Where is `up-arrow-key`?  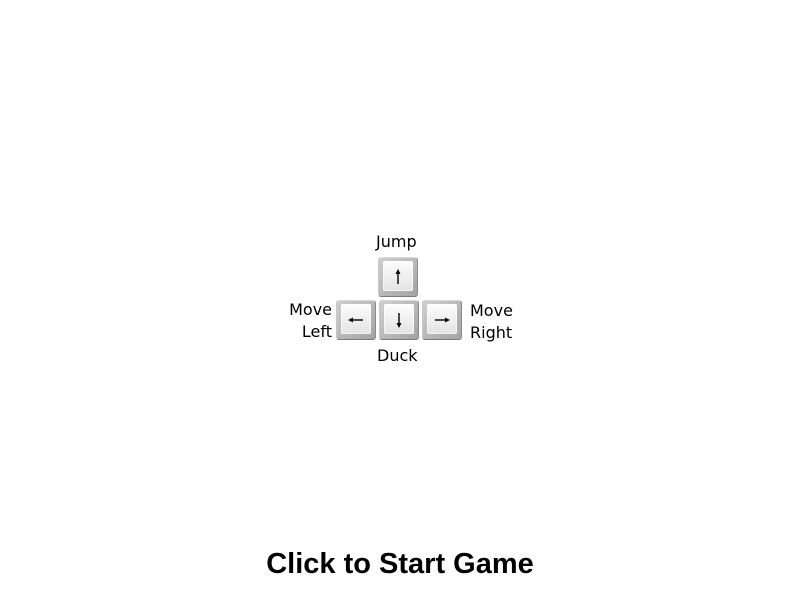 up-arrow-key is located at coordinates (398, 277).